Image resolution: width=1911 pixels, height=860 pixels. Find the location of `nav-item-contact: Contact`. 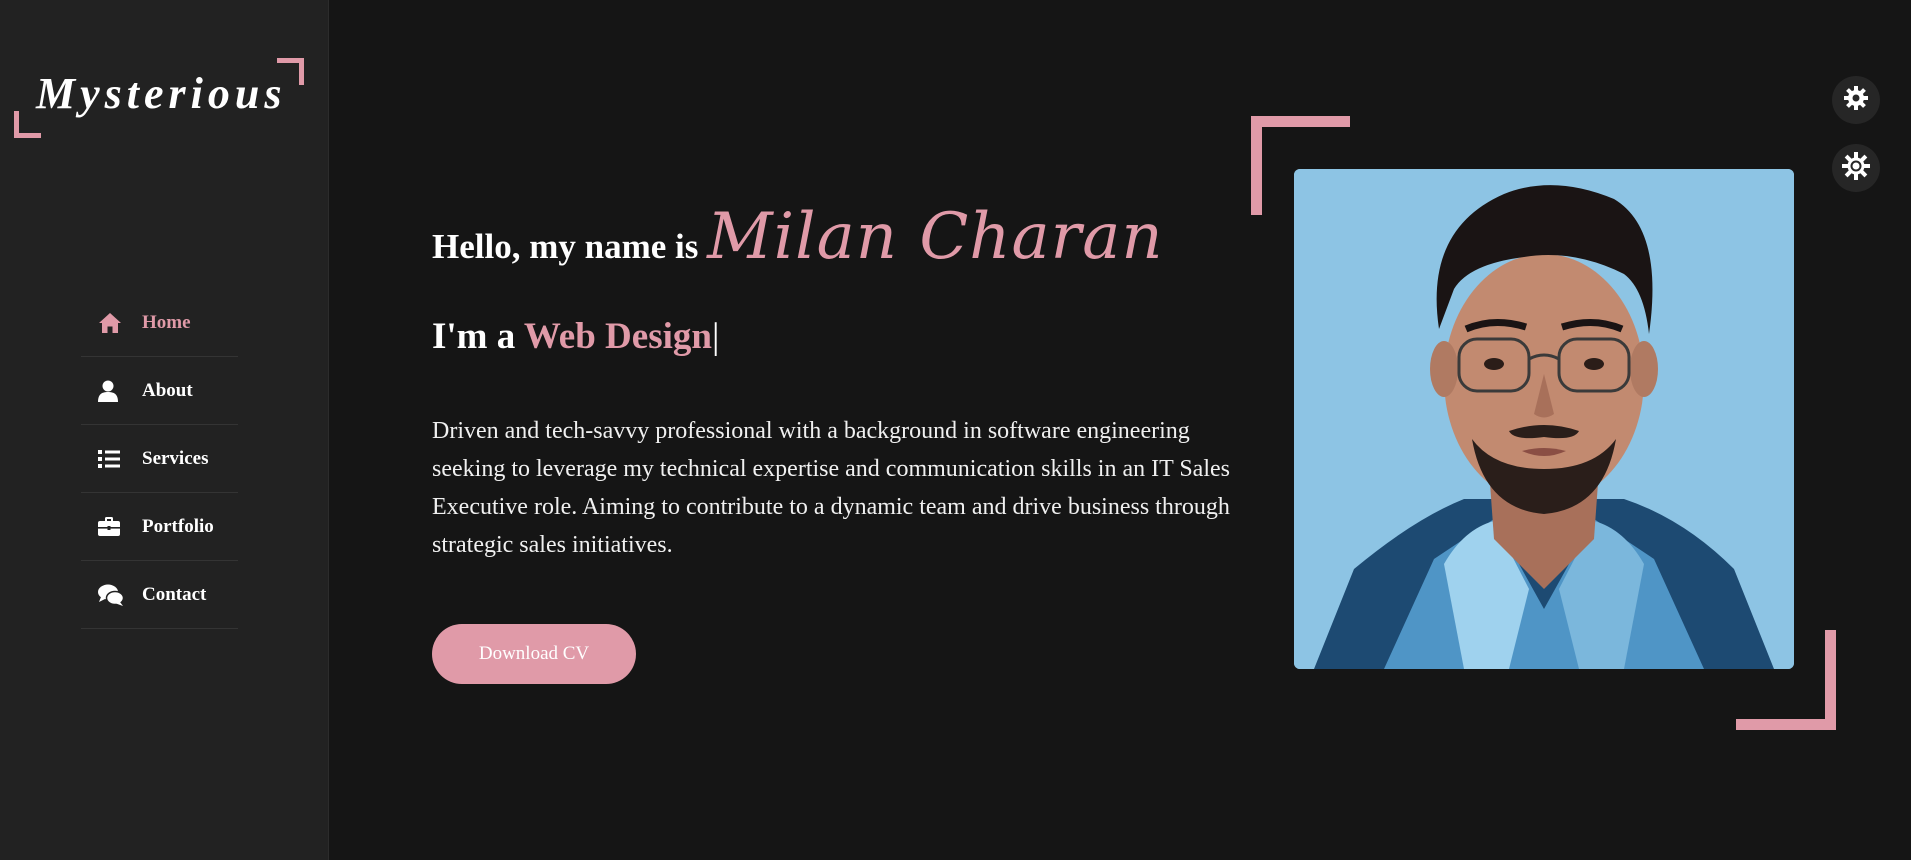

nav-item-contact: Contact is located at coordinates (159, 595).